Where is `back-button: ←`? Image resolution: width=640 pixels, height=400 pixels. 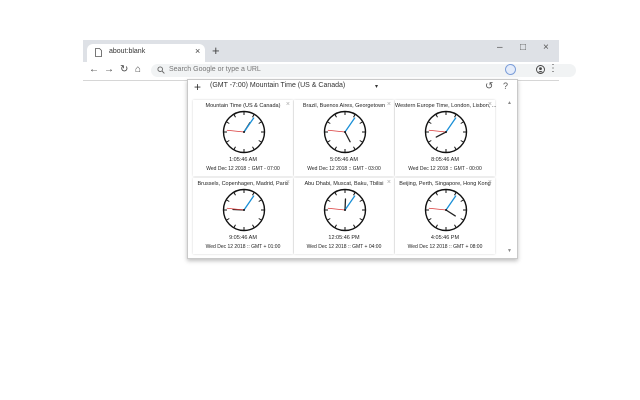 back-button: ← is located at coordinates (94, 69).